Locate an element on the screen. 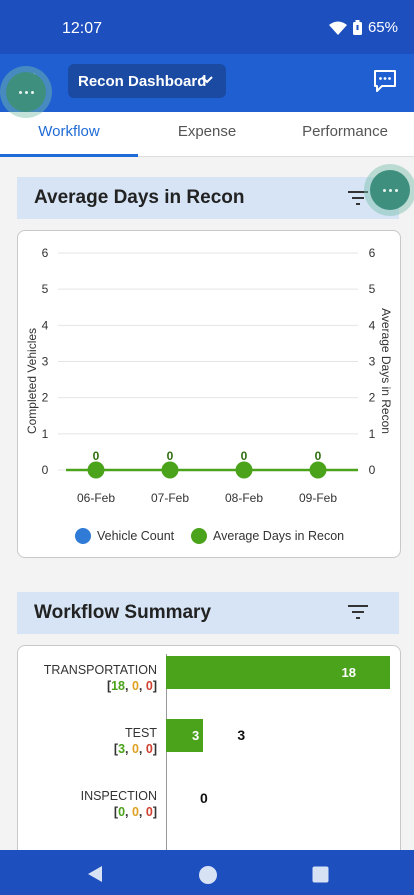 The image size is (414, 895). system-nav-bar is located at coordinates (207, 872).